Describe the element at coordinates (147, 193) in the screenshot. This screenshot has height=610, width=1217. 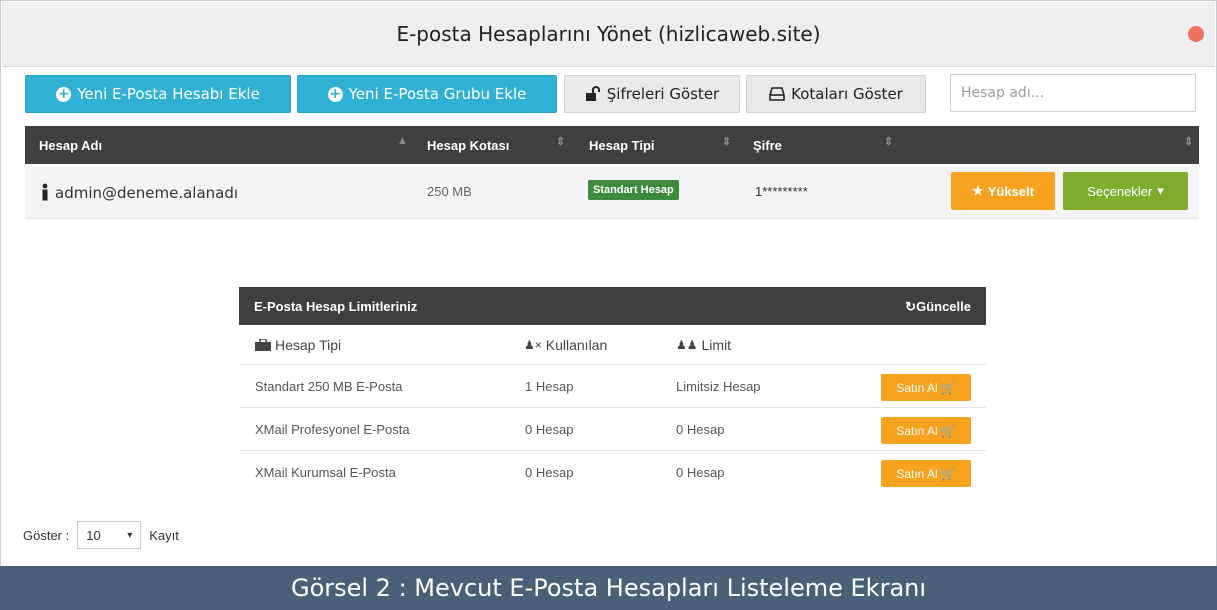
I see `account-name: admin@deneme.alanadı` at that location.